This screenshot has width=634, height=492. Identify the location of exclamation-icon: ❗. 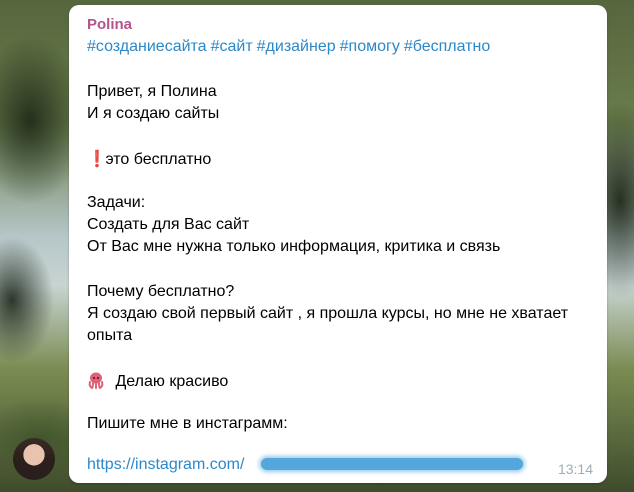
(97, 159).